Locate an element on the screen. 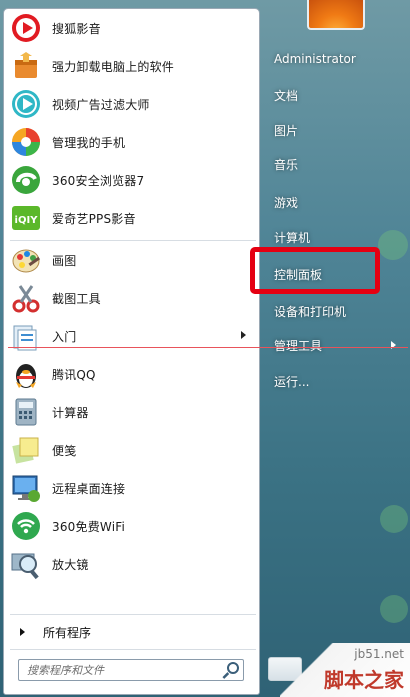  right-item-label: Administrator is located at coordinates (315, 59).